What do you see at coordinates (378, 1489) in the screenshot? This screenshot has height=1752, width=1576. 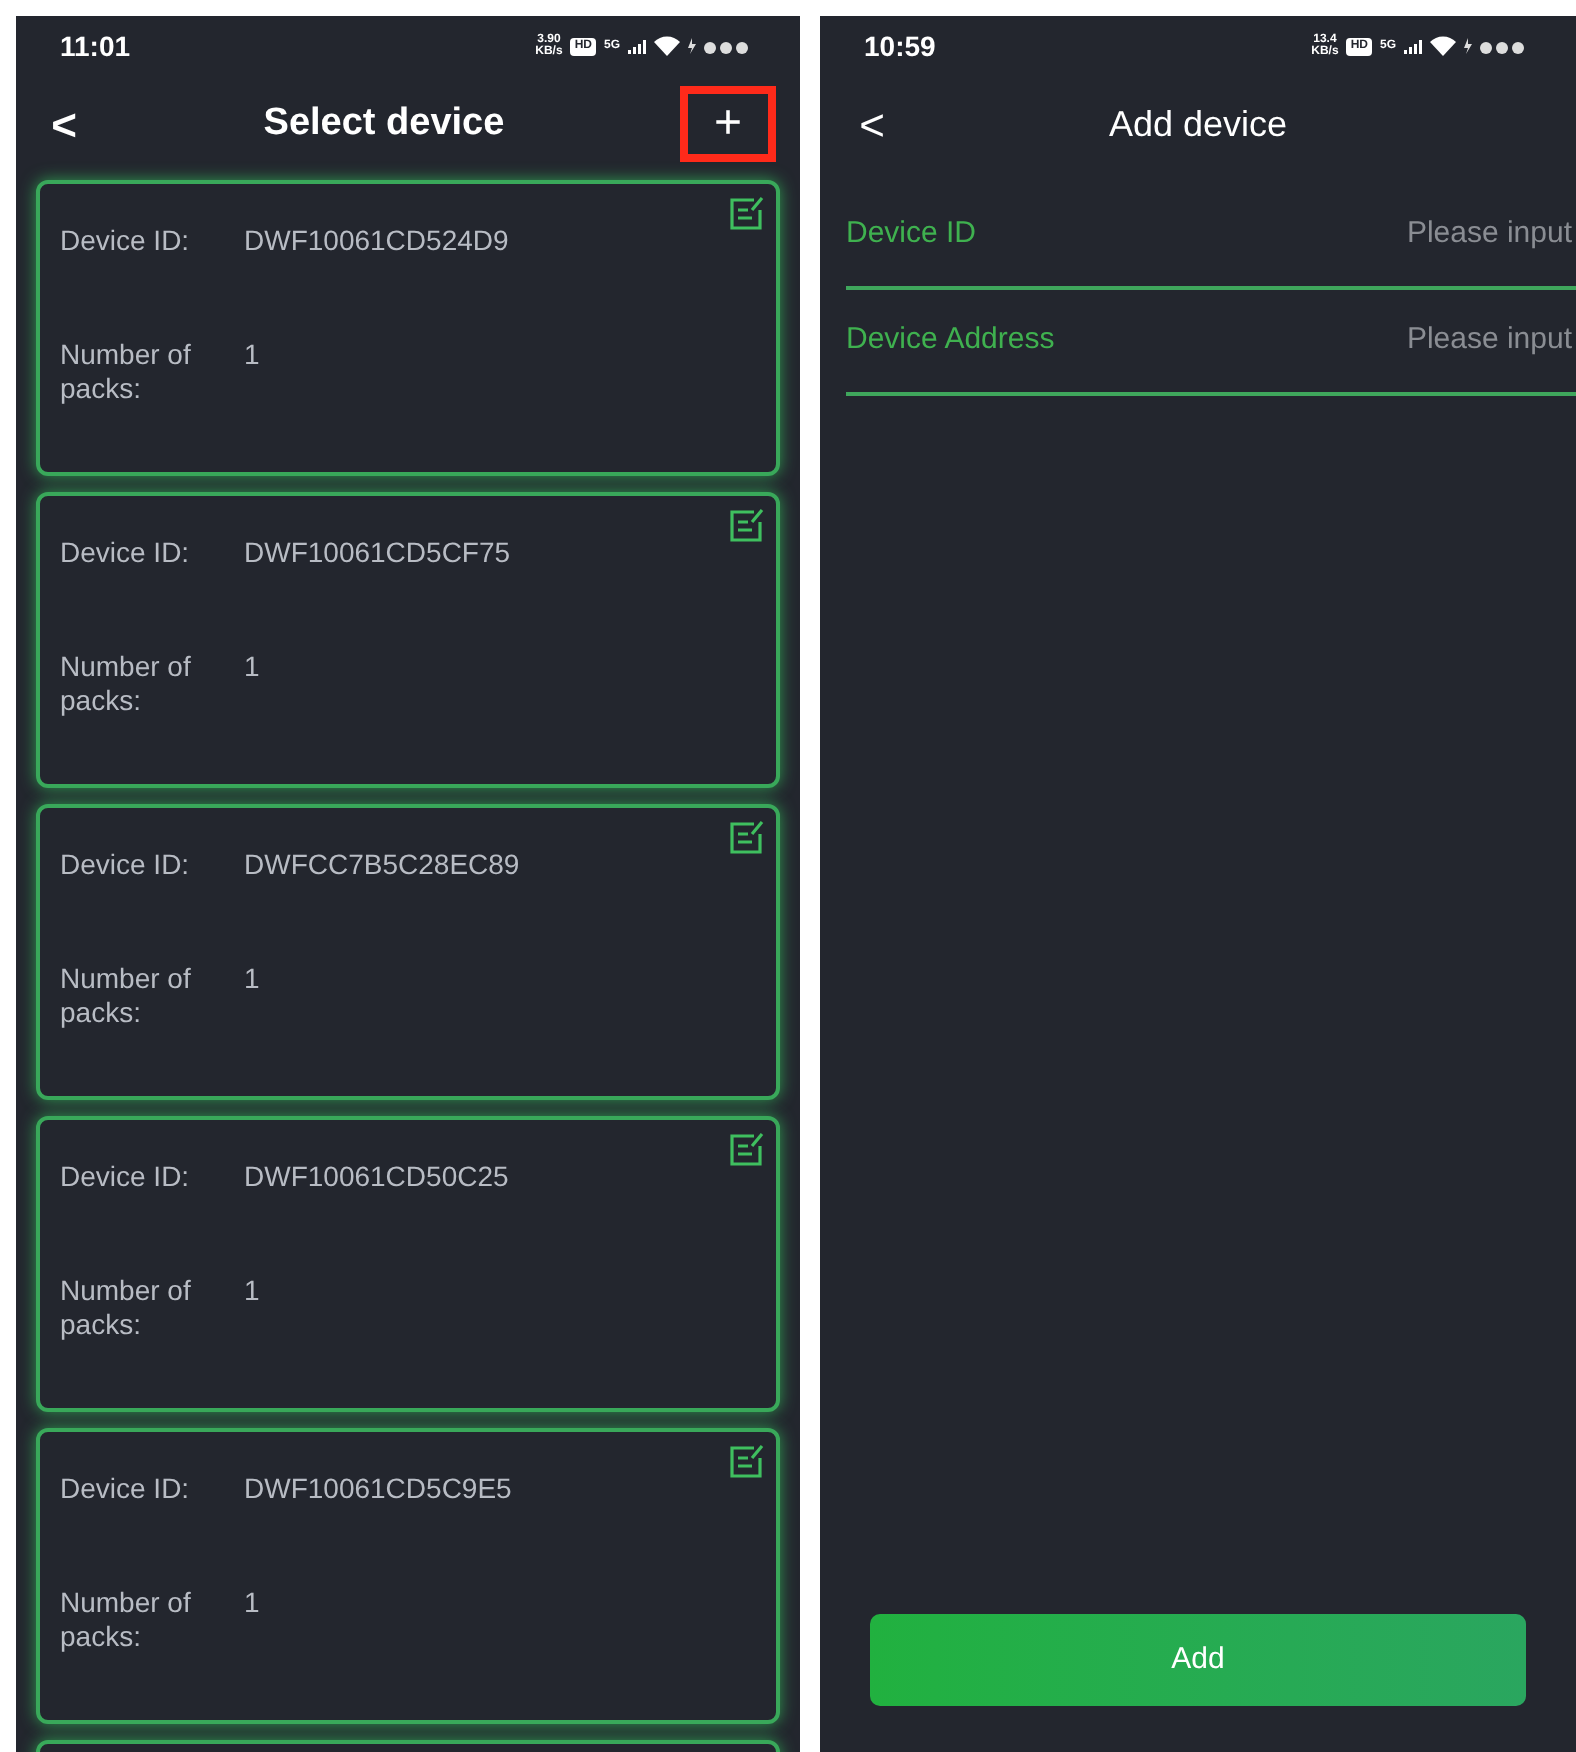 I see `device-id-value: DWF10061CD5C9E5` at bounding box center [378, 1489].